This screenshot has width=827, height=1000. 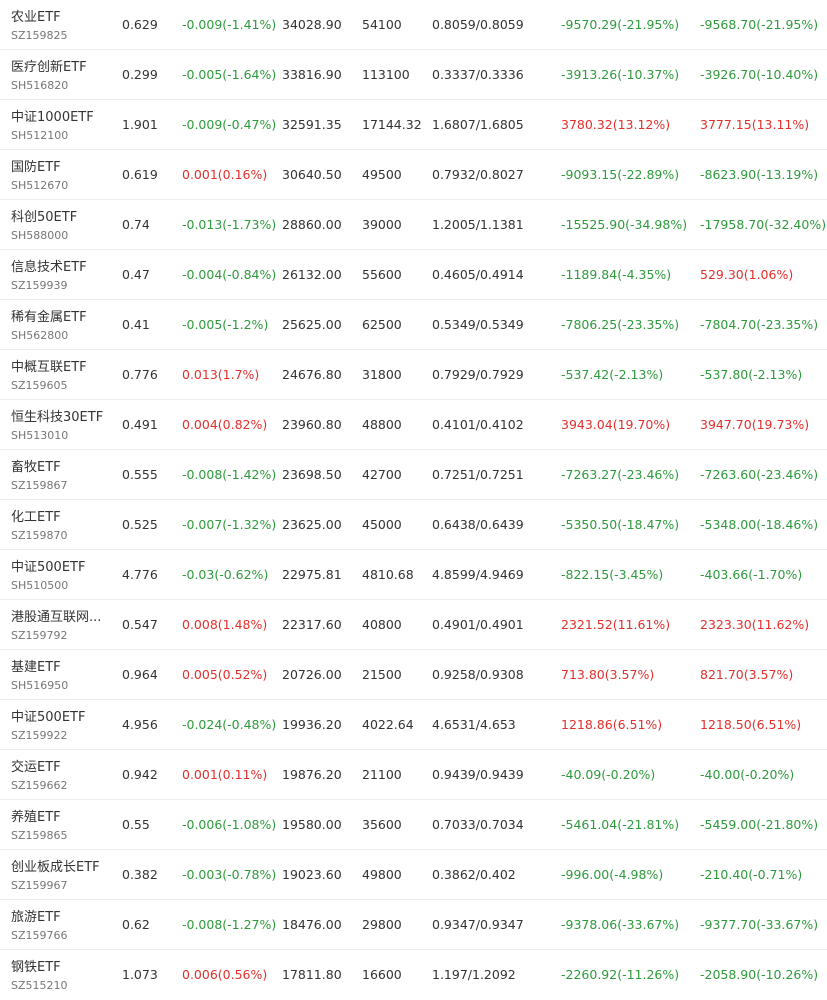 What do you see at coordinates (612, 574) in the screenshot?
I see `profit-loss-cell: -822.15(-3.45%)` at bounding box center [612, 574].